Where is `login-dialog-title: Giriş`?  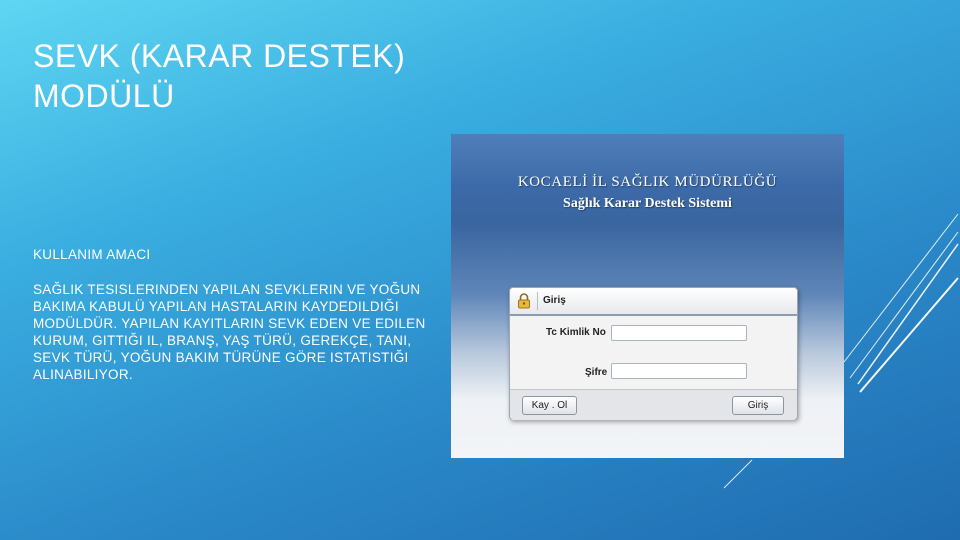 login-dialog-title: Giriş is located at coordinates (554, 300).